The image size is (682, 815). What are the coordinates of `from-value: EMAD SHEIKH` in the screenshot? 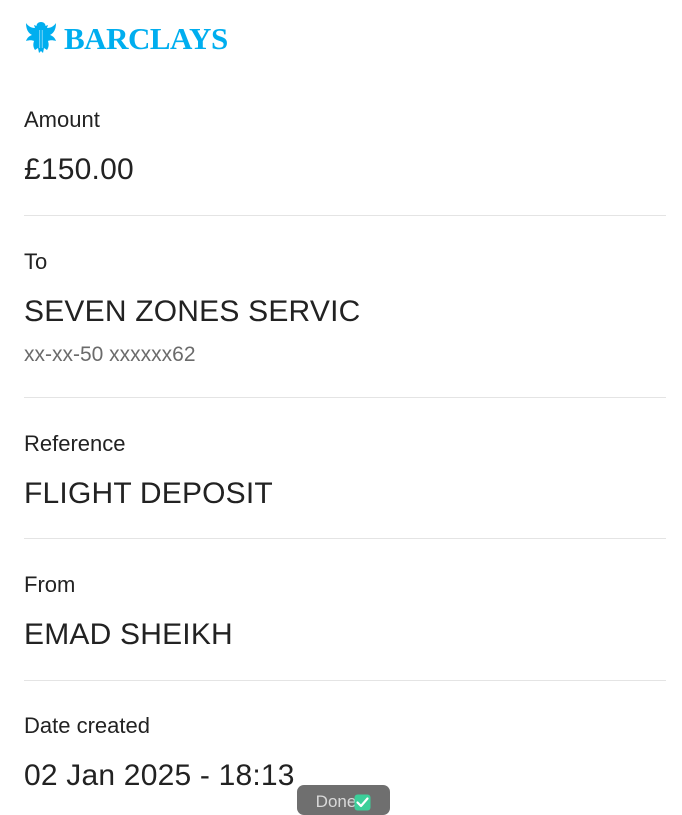 It's located at (128, 634).